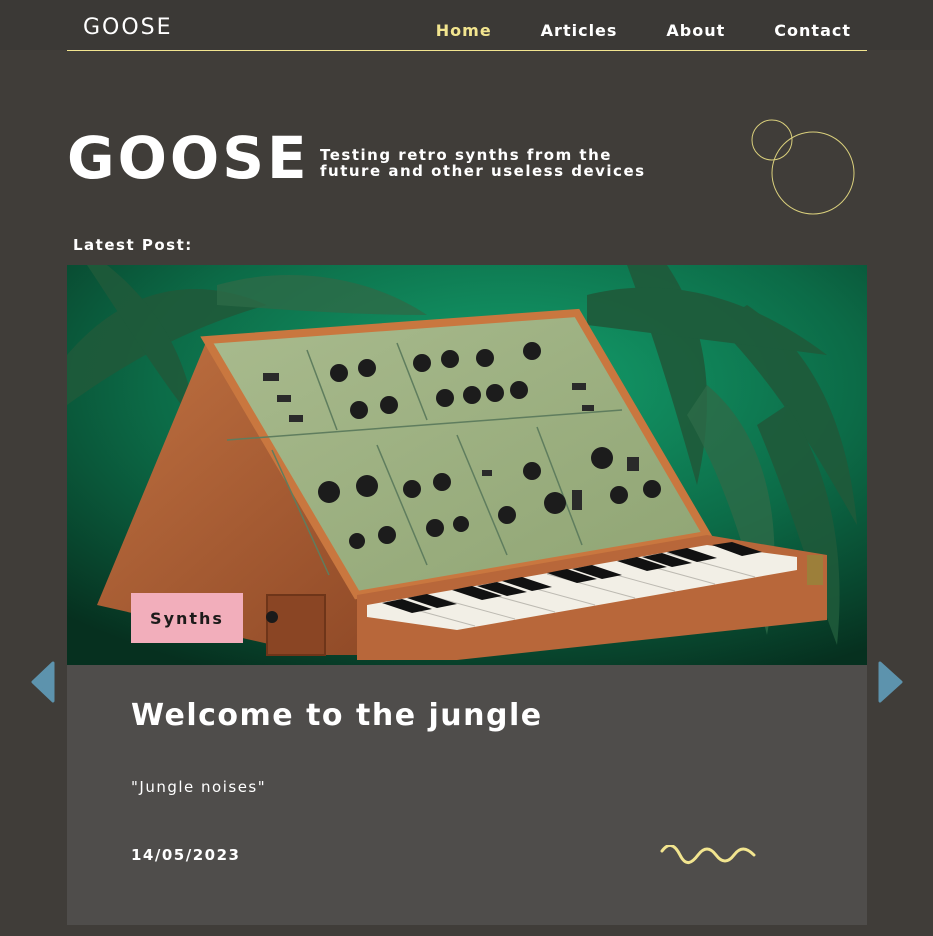 This screenshot has width=933, height=936. I want to click on circles-icon, so click(803, 167).